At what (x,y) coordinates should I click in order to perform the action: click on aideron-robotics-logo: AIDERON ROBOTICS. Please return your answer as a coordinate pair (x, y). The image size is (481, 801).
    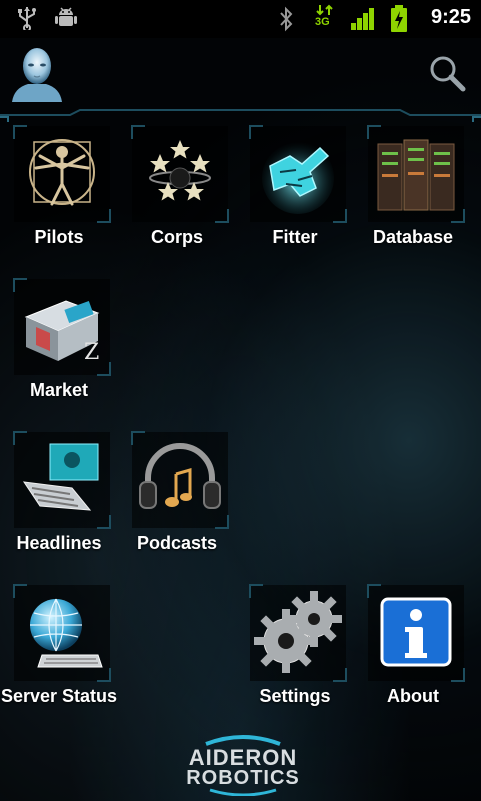
    Looking at the image, I should click on (243, 765).